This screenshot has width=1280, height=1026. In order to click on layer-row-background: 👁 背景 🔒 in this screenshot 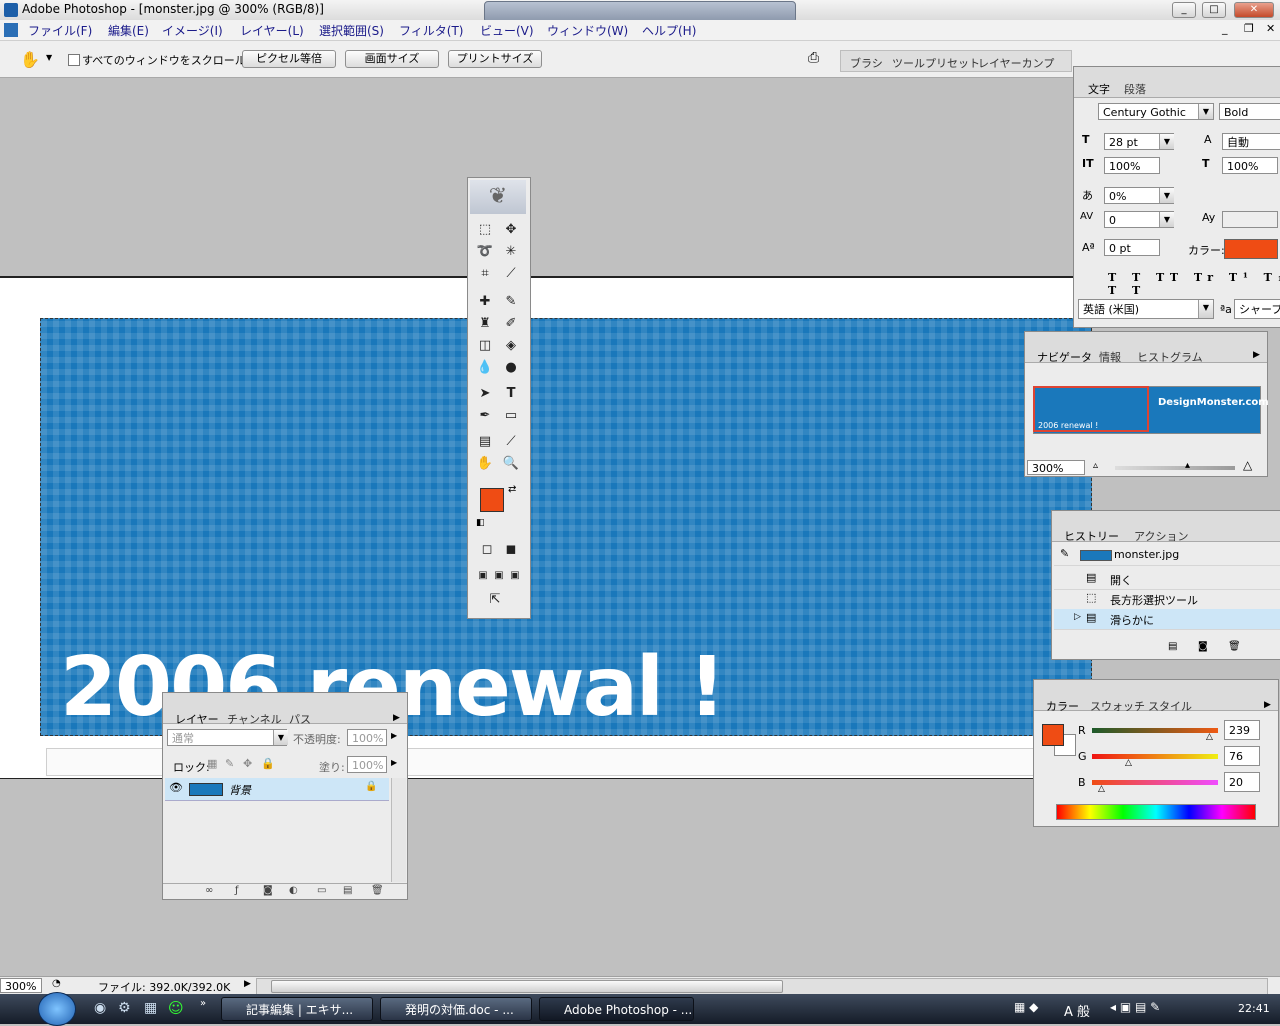, I will do `click(277, 789)`.